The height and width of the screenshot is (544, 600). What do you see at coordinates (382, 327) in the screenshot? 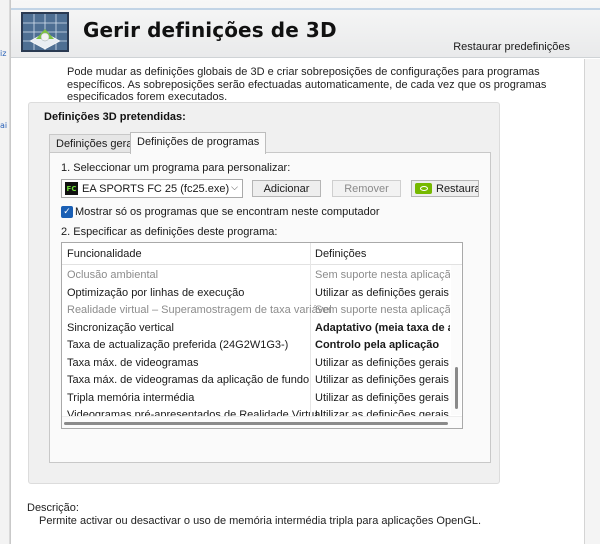
I see `setting-cell: Adaptativo (meia taxa de act` at bounding box center [382, 327].